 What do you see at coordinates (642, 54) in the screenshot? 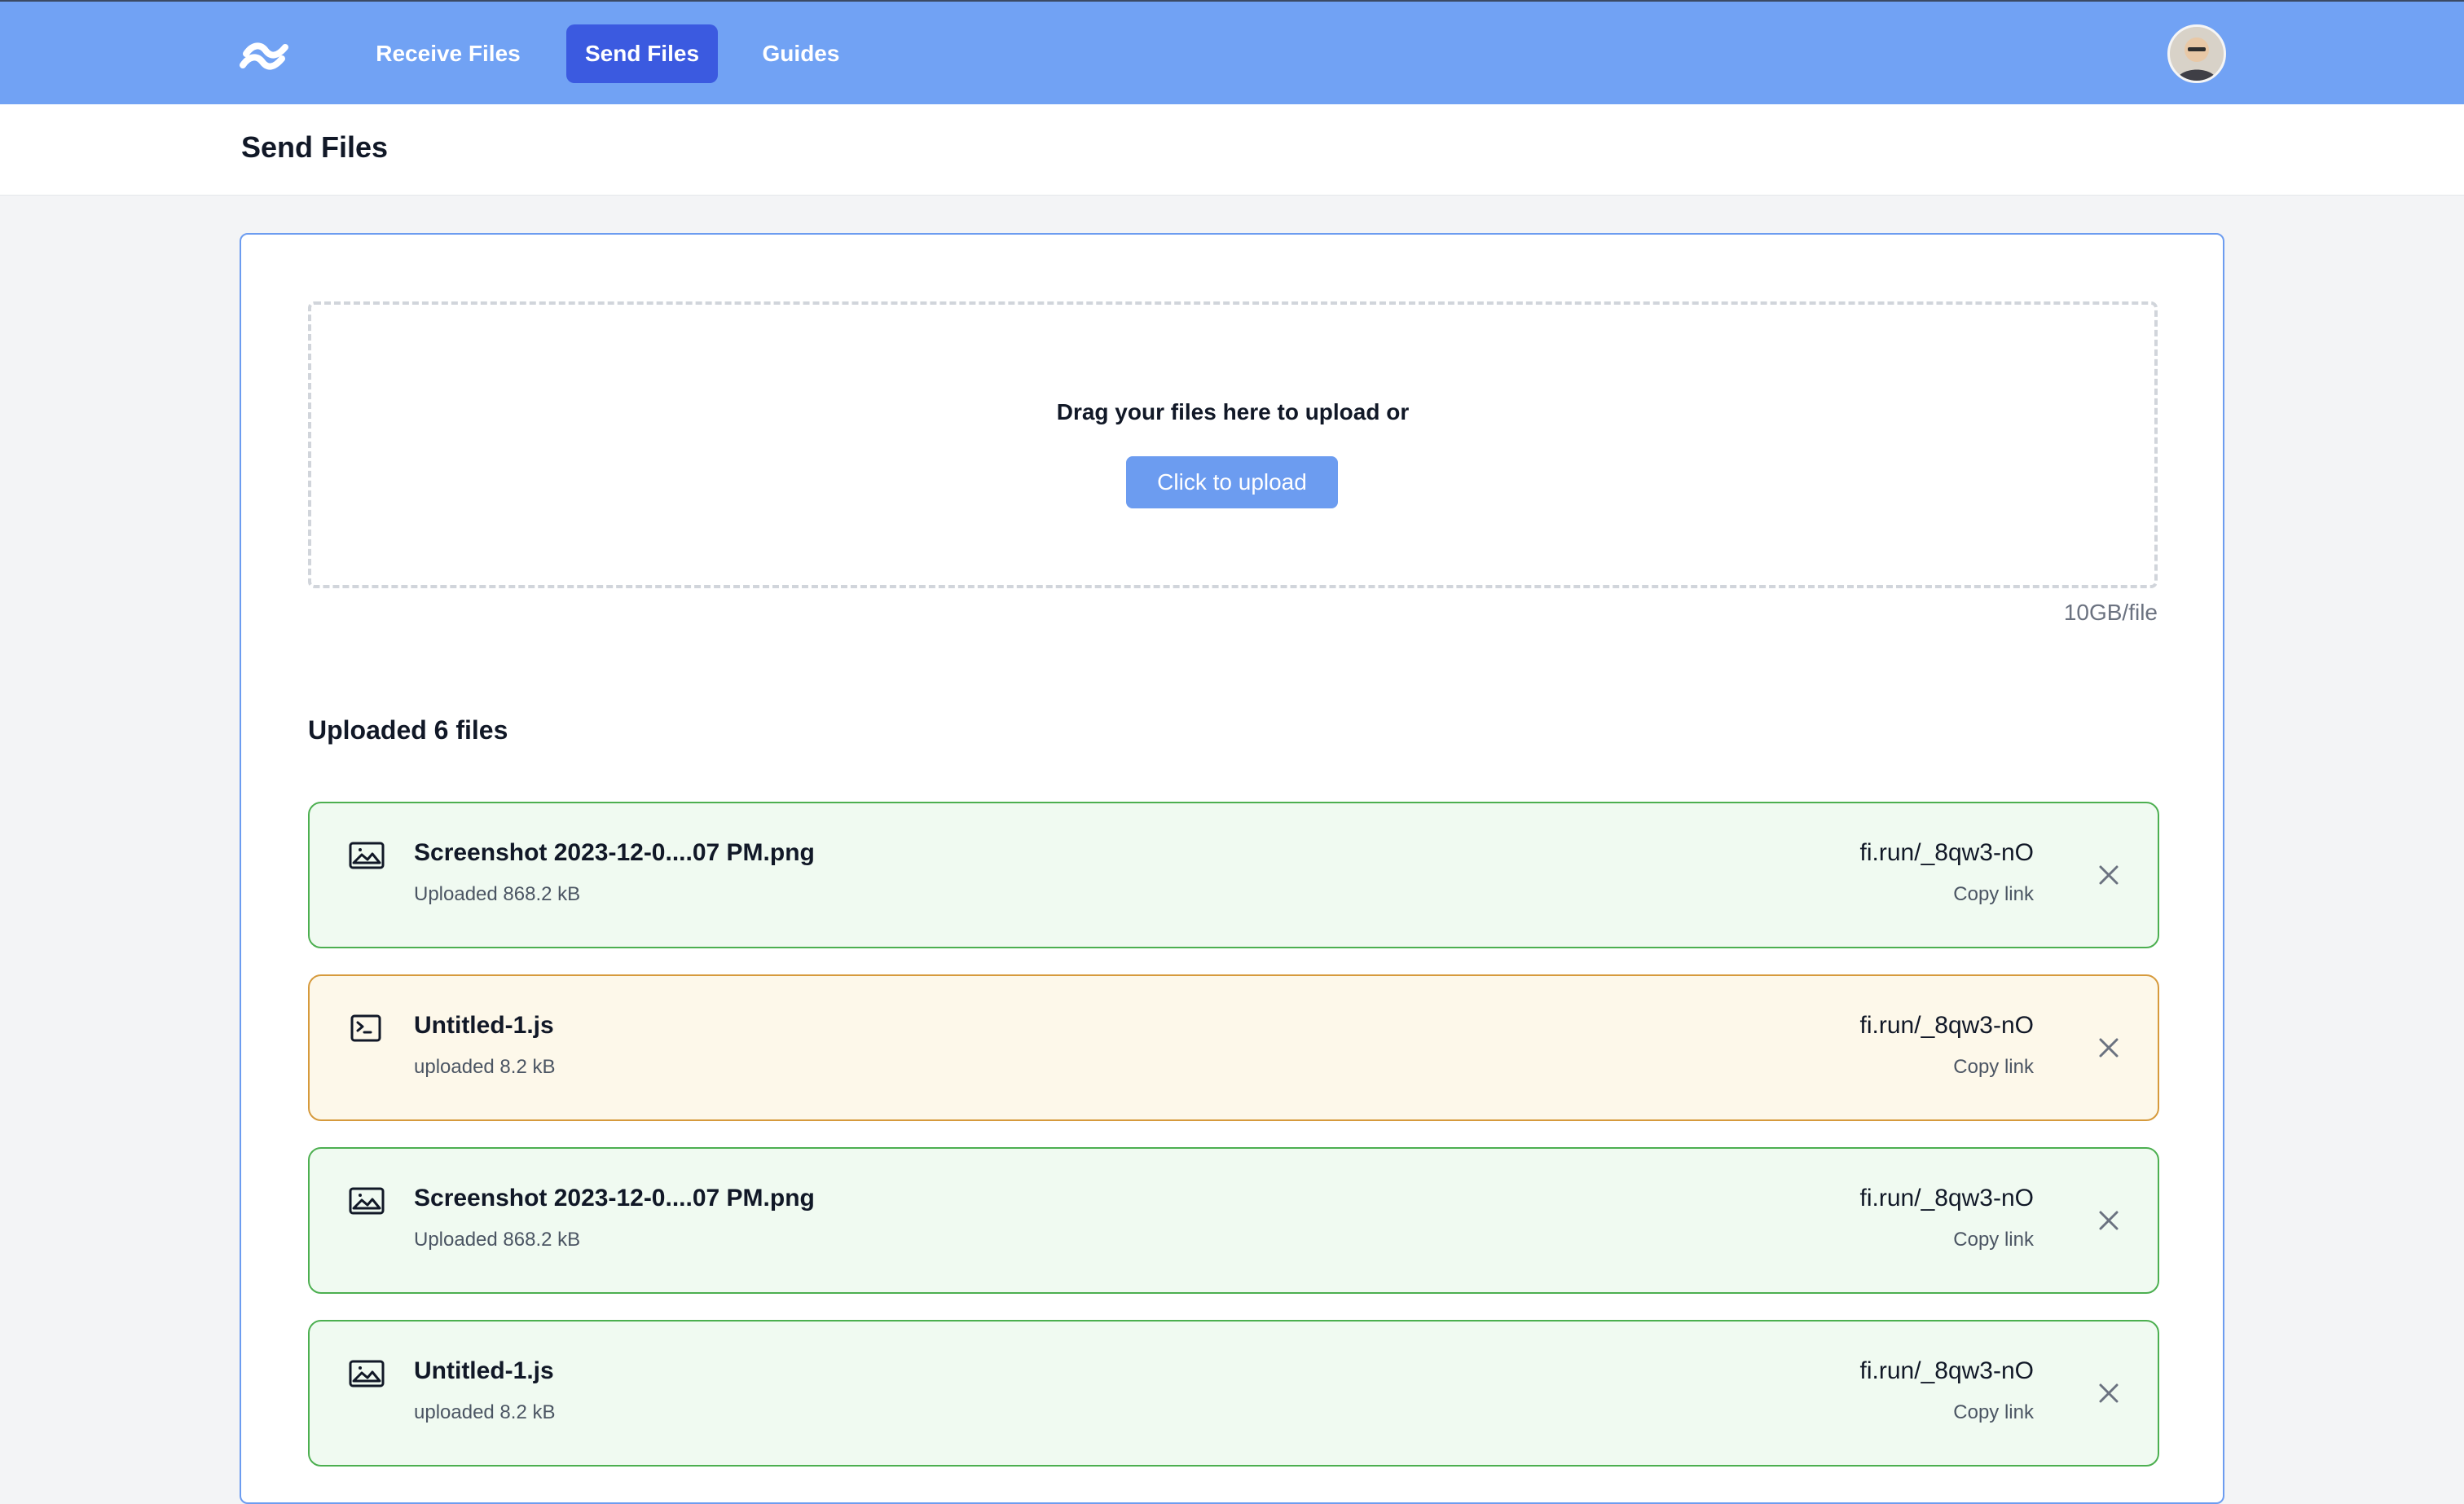
I see `nav-send-files: Send Files` at bounding box center [642, 54].